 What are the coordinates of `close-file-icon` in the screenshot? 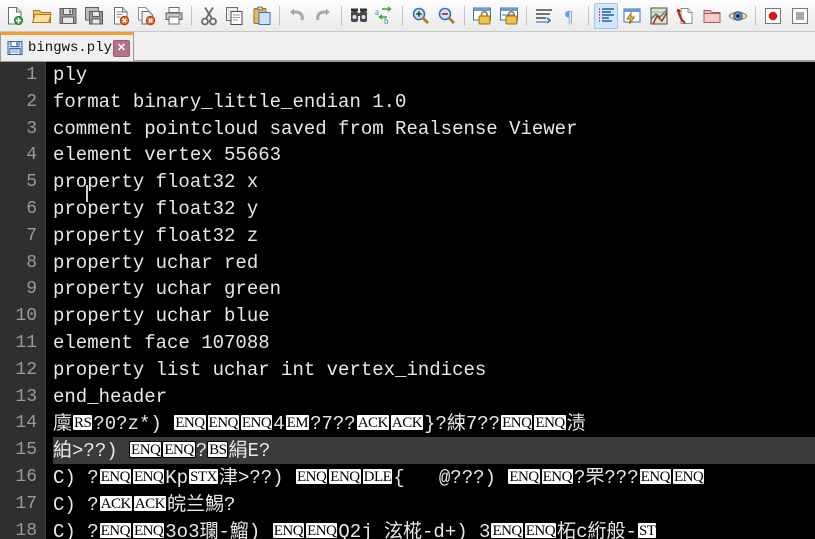 It's located at (121, 16).